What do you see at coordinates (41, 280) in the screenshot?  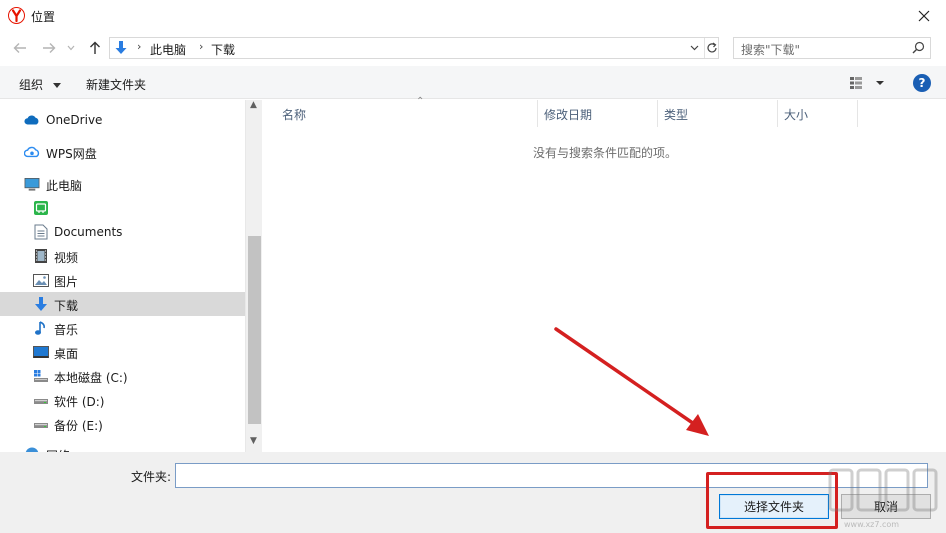 I see `picture-icon` at bounding box center [41, 280].